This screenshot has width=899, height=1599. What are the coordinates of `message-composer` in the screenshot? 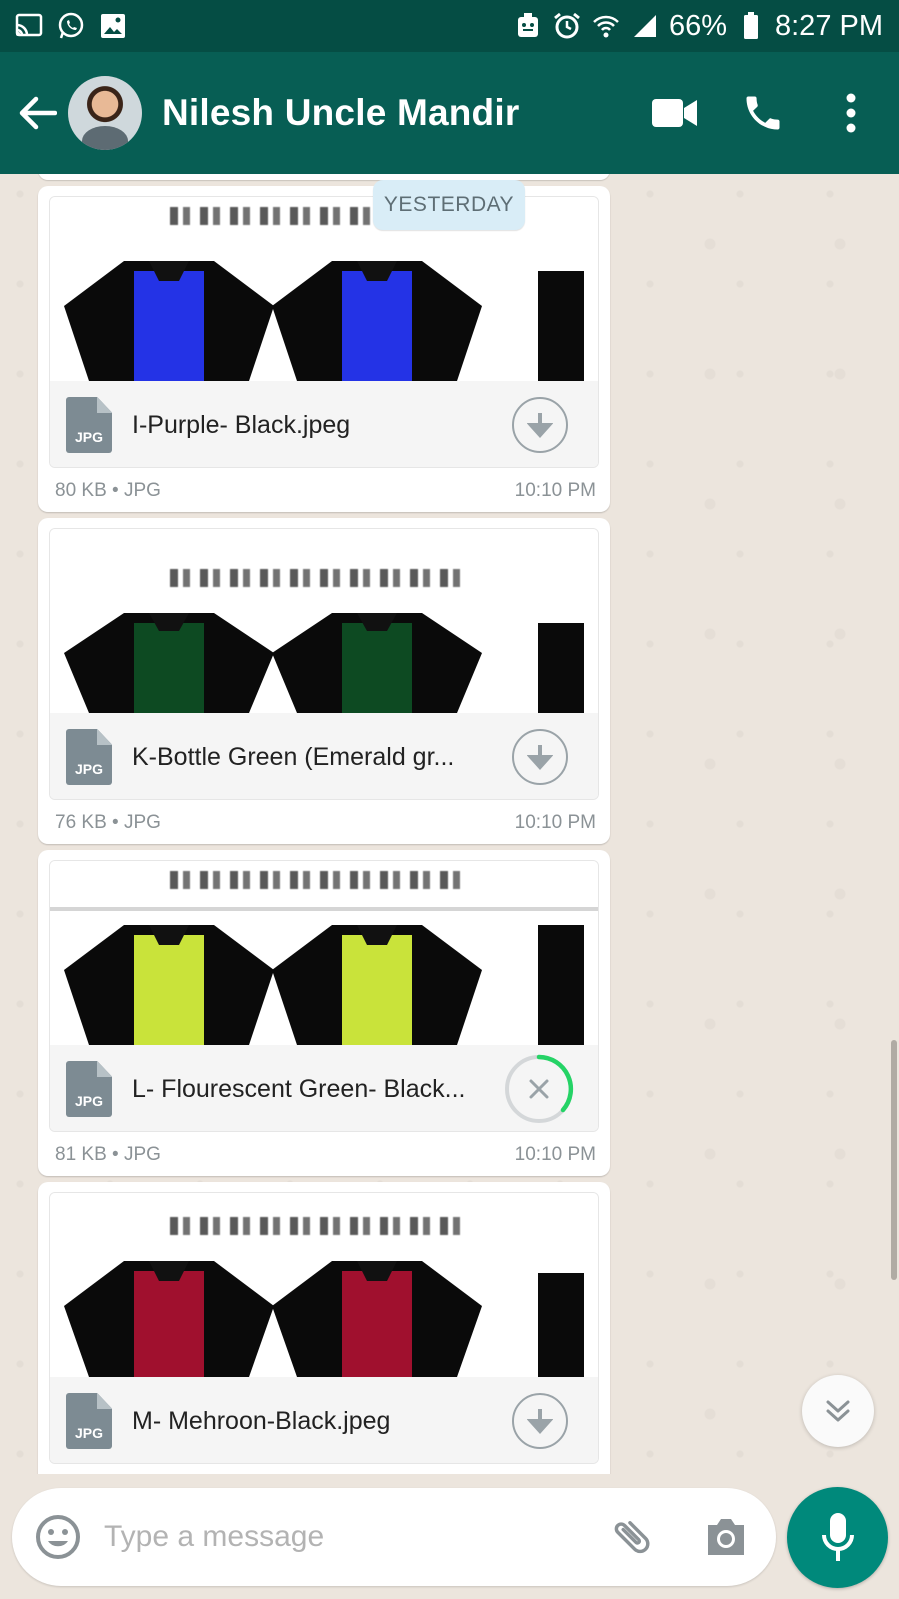 It's located at (394, 1537).